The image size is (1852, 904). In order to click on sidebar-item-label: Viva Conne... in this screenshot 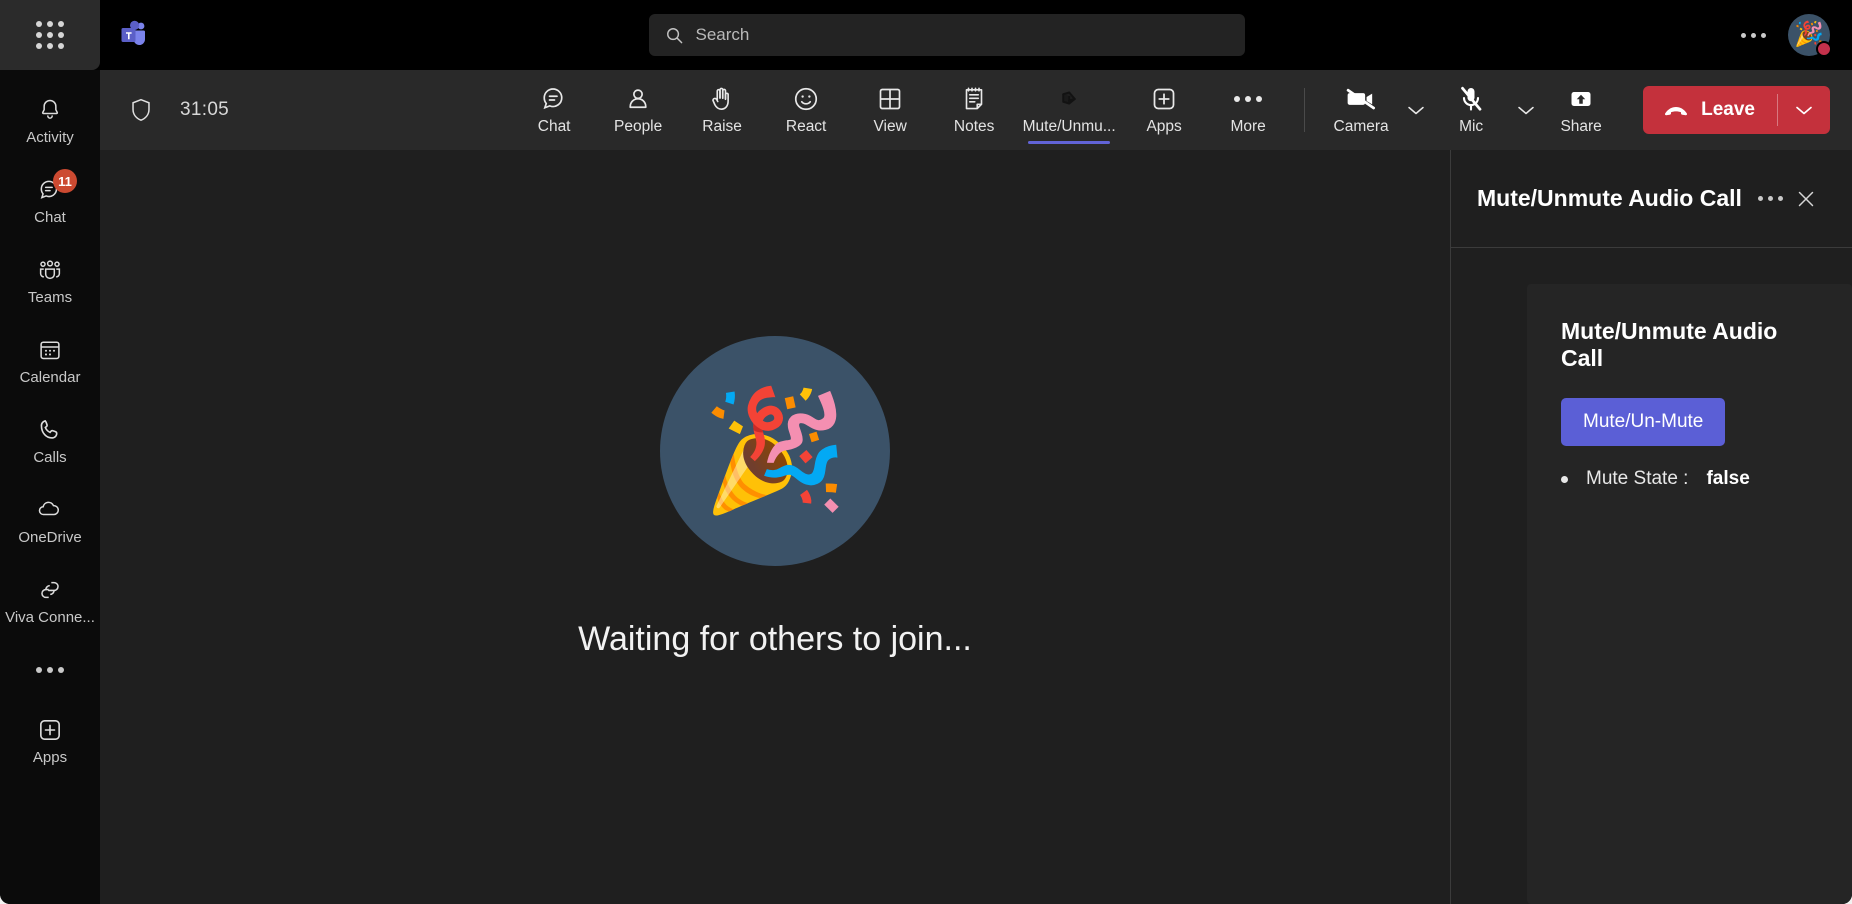, I will do `click(50, 617)`.